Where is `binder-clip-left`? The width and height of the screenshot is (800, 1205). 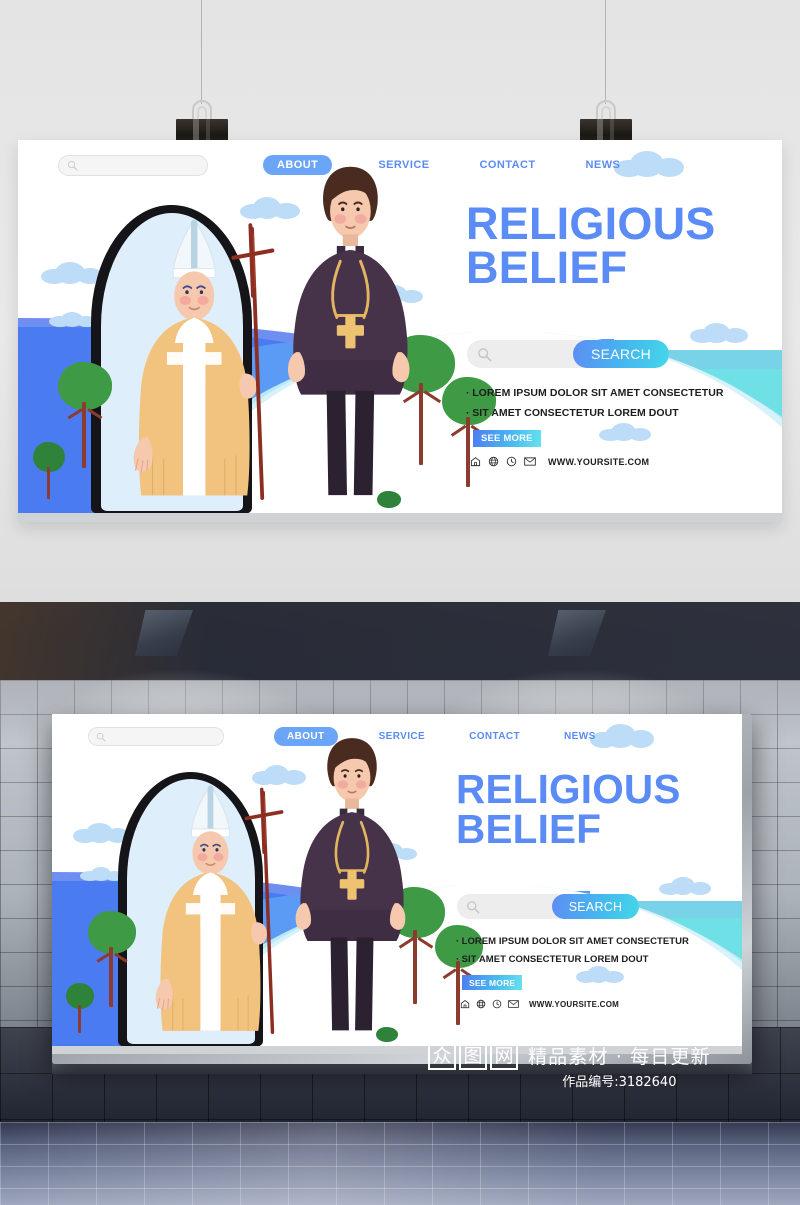 binder-clip-left is located at coordinates (202, 123).